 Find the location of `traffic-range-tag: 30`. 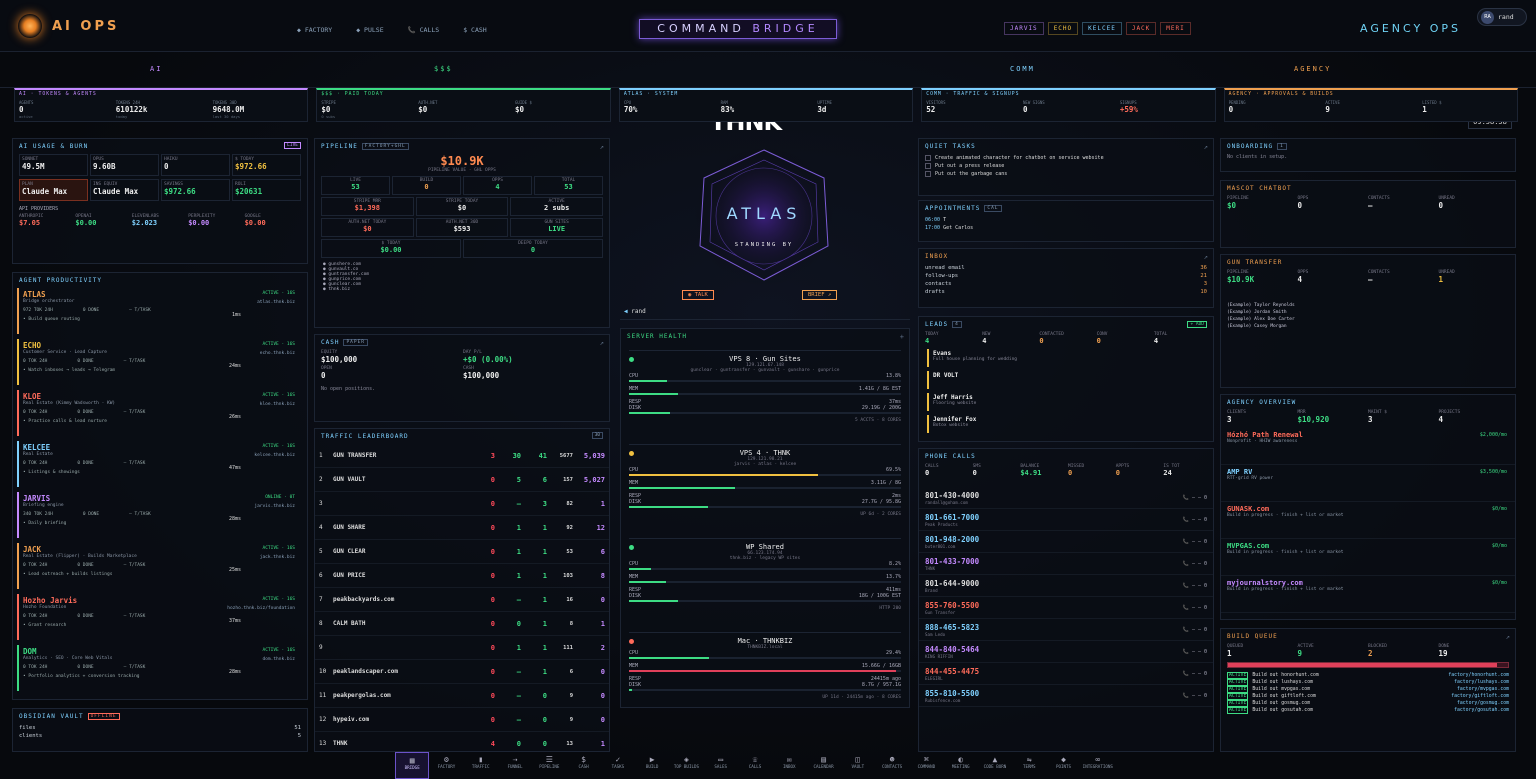

traffic-range-tag: 30 is located at coordinates (597, 435).